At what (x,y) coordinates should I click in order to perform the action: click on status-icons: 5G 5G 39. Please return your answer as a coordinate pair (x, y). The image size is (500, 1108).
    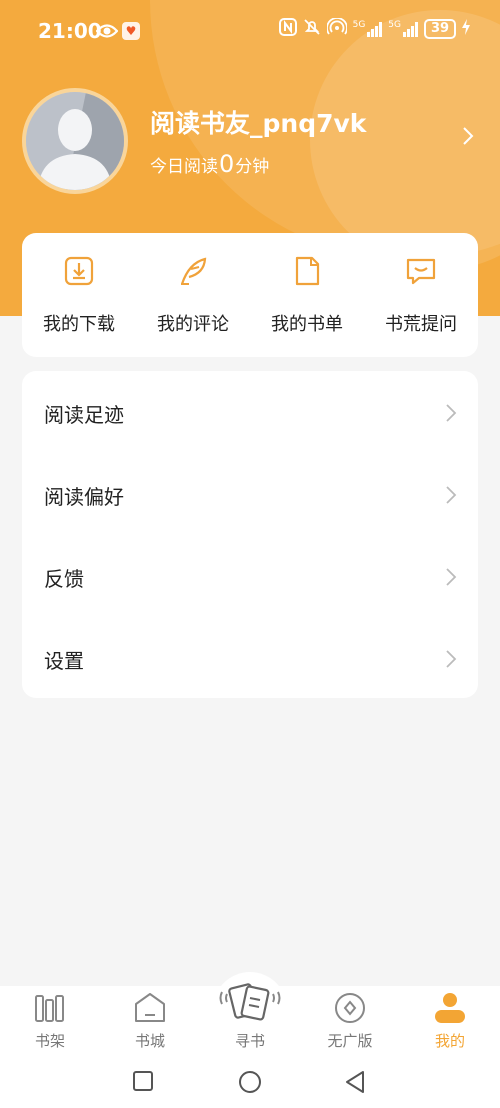
    Looking at the image, I should click on (374, 28).